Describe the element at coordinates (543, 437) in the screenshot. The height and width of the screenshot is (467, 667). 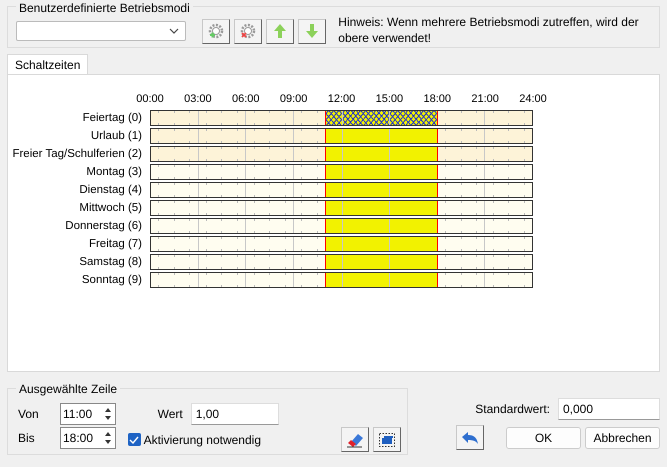
I see `dialog-button: OK` at that location.